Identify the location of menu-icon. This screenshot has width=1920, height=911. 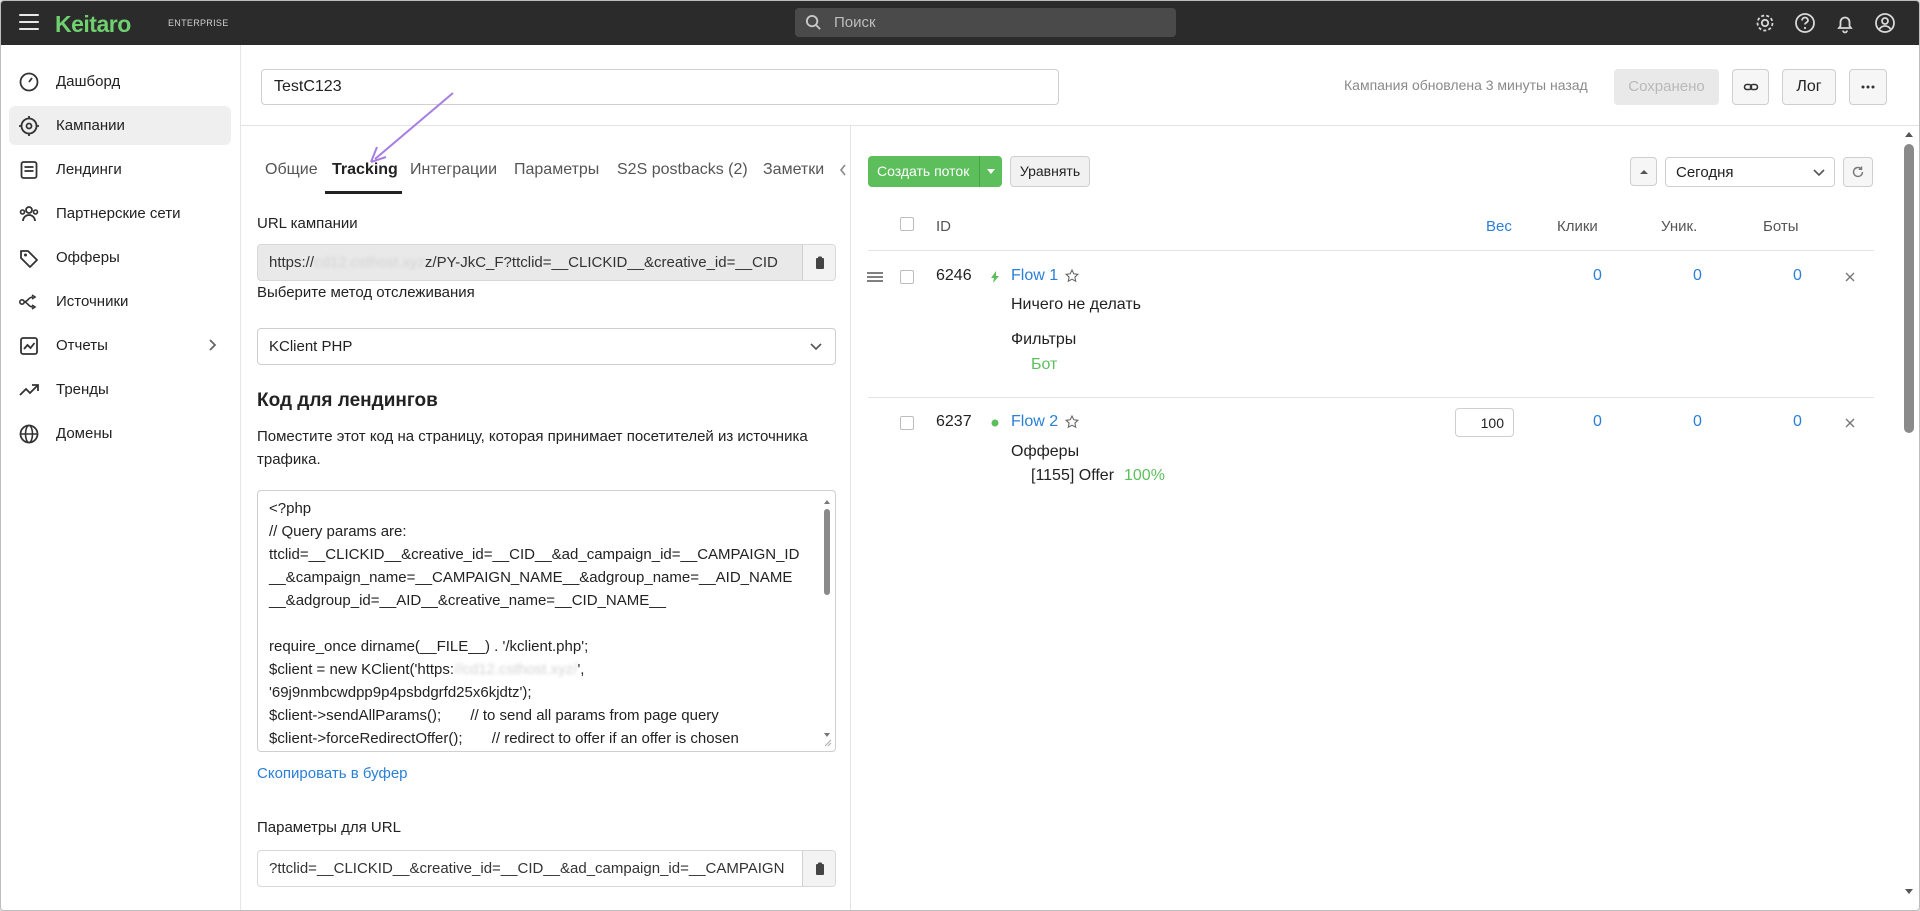
(29, 22).